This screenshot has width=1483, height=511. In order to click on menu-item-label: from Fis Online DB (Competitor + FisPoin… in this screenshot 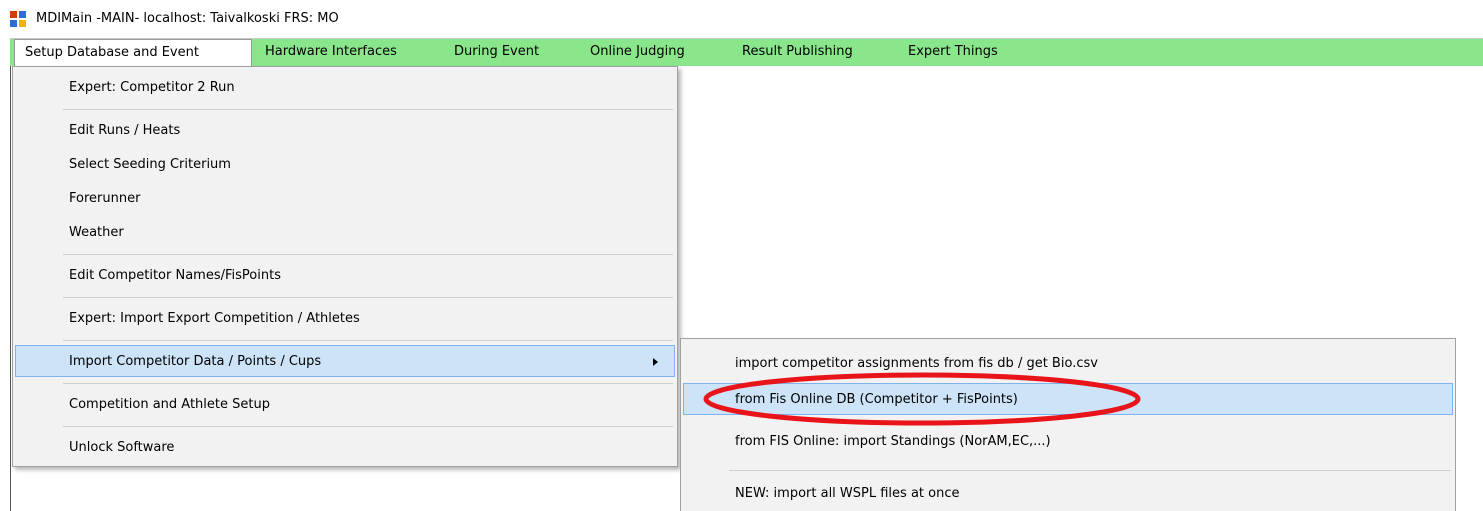, I will do `click(876, 399)`.